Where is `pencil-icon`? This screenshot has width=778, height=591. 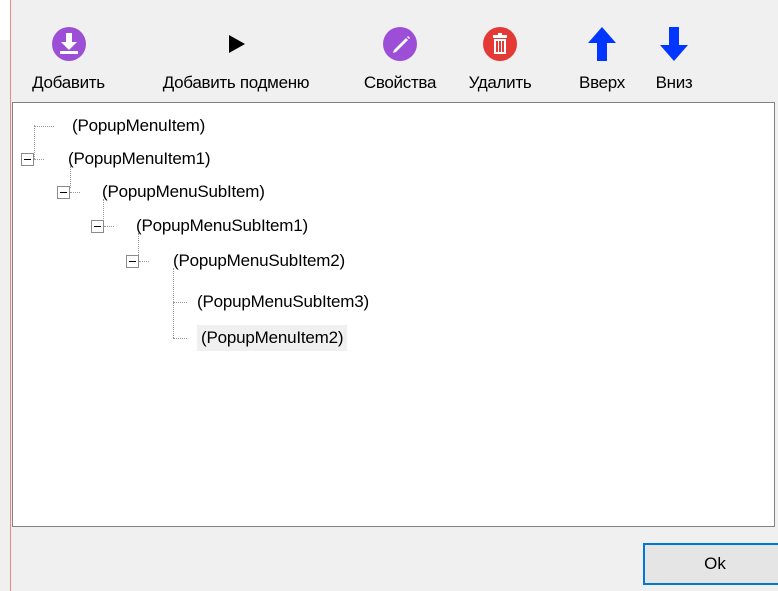 pencil-icon is located at coordinates (400, 44).